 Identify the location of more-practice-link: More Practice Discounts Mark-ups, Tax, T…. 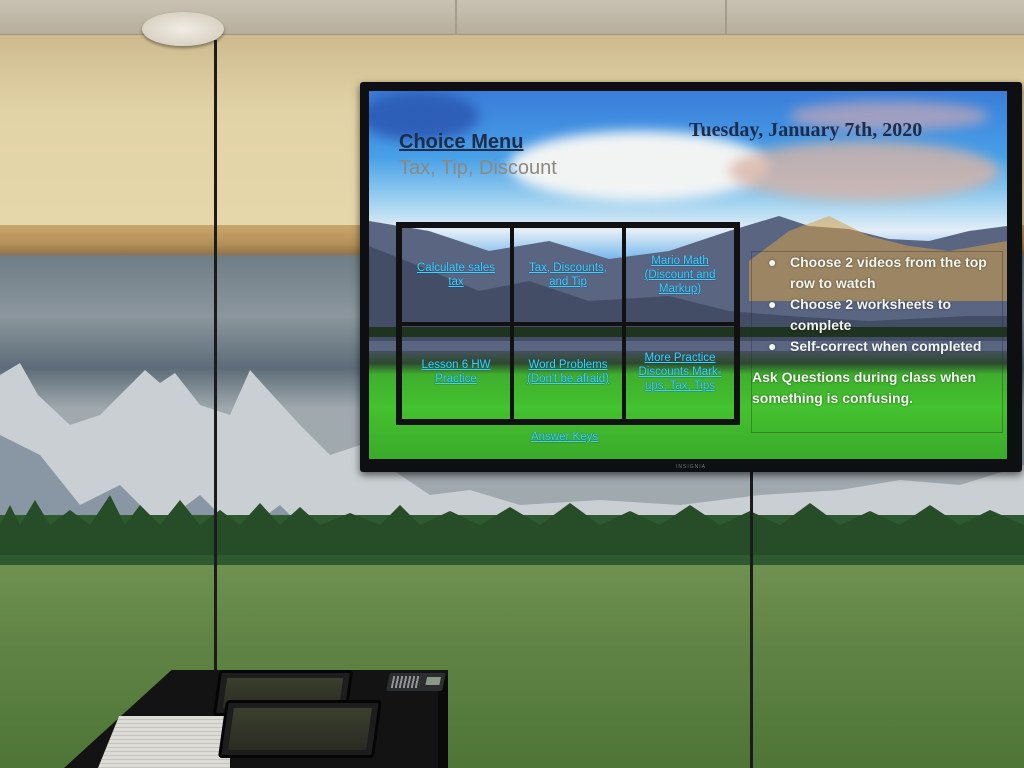
(680, 372).